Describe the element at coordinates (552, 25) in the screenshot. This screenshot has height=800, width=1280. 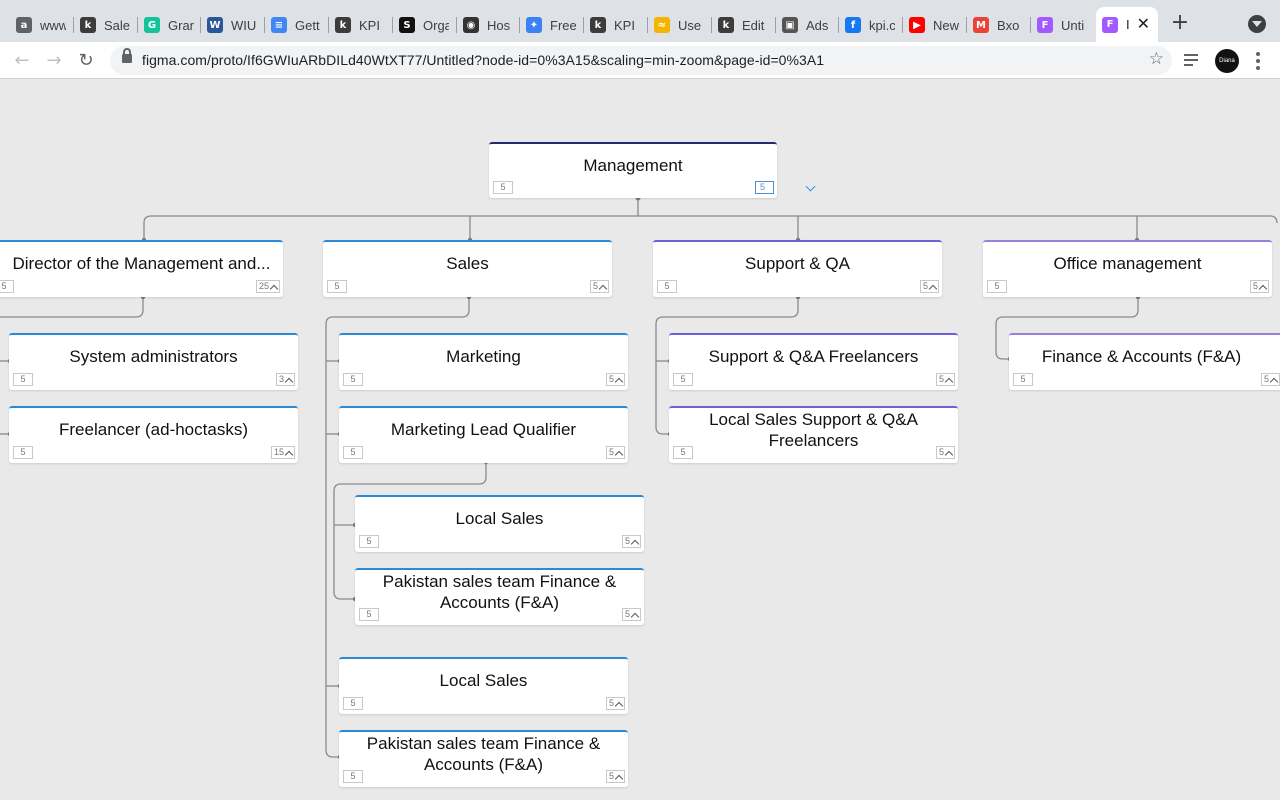
I see `tab-8: ✦ Free` at that location.